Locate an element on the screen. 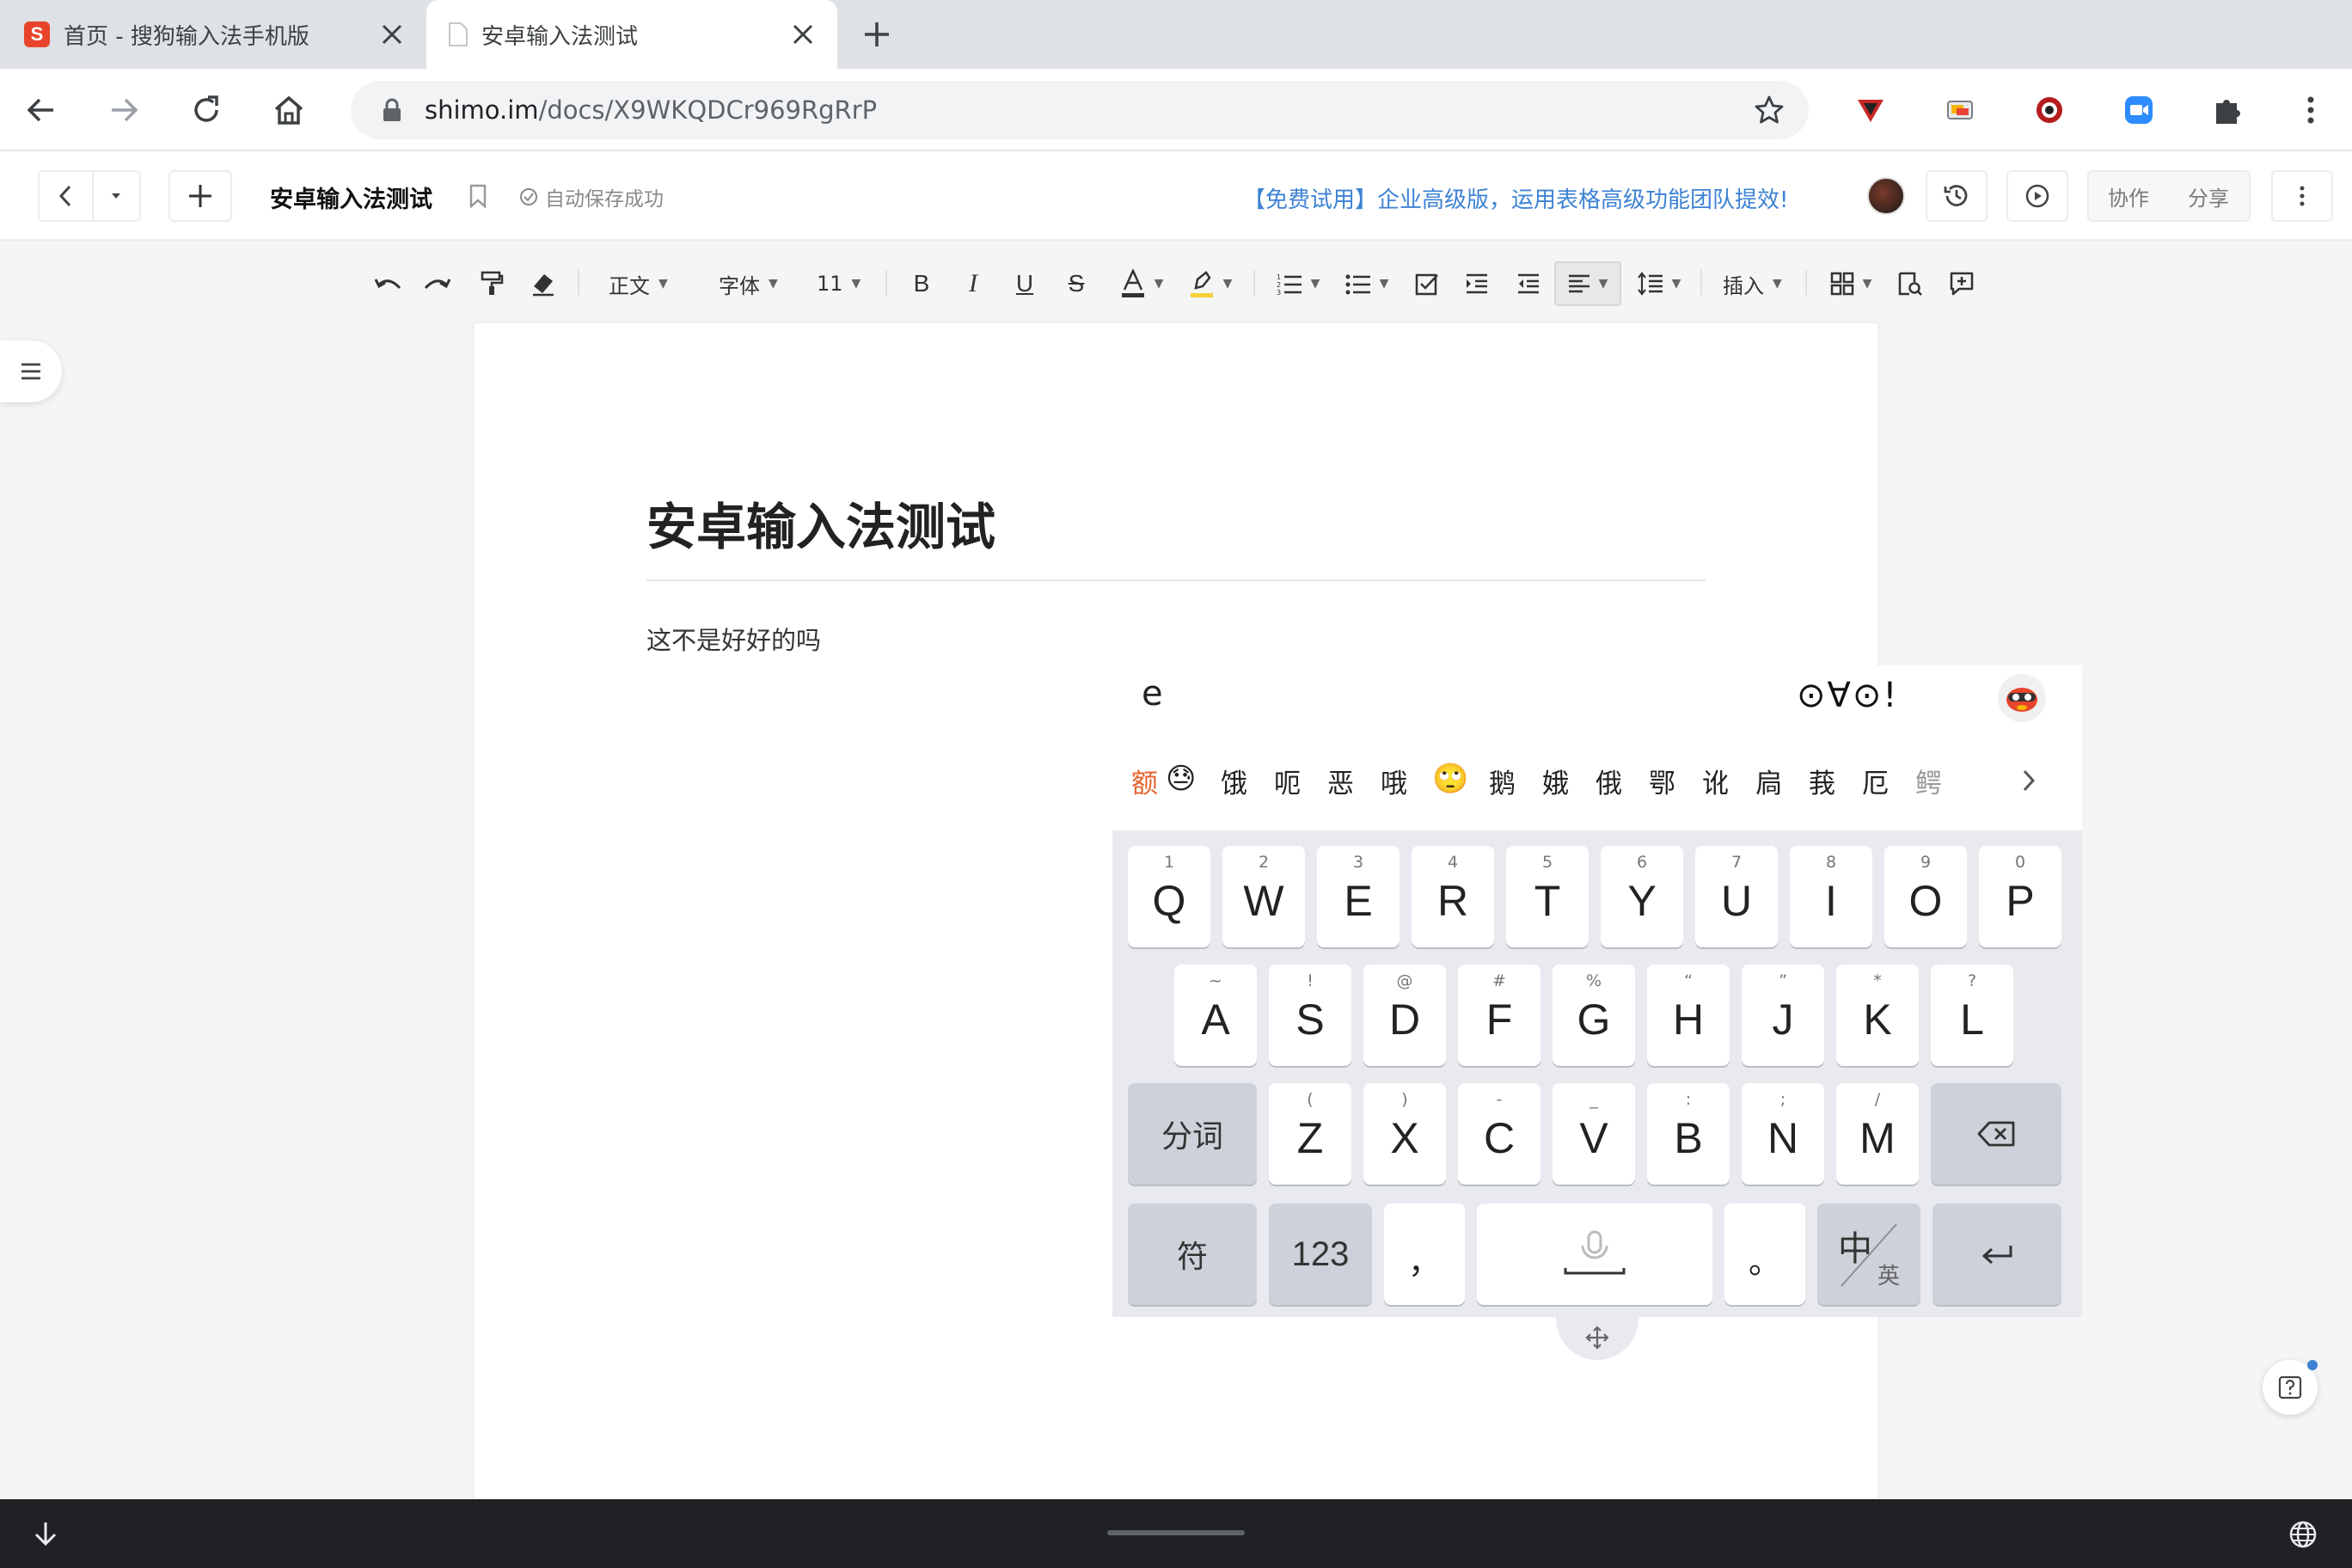 Image resolution: width=2352 pixels, height=1568 pixels. key-g: % G is located at coordinates (1594, 1015).